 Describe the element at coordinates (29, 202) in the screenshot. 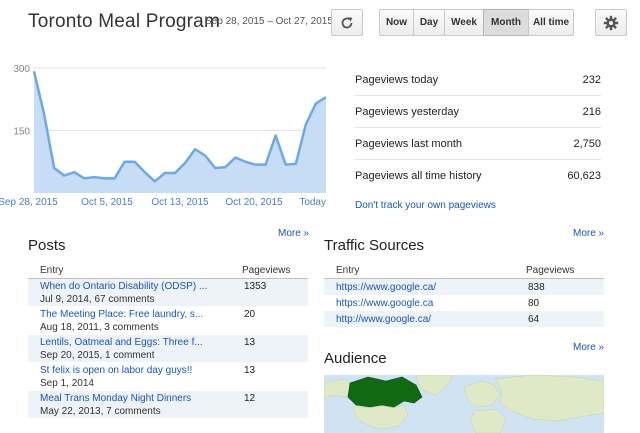

I see `x-tick-label: Sep 28, 2015` at that location.